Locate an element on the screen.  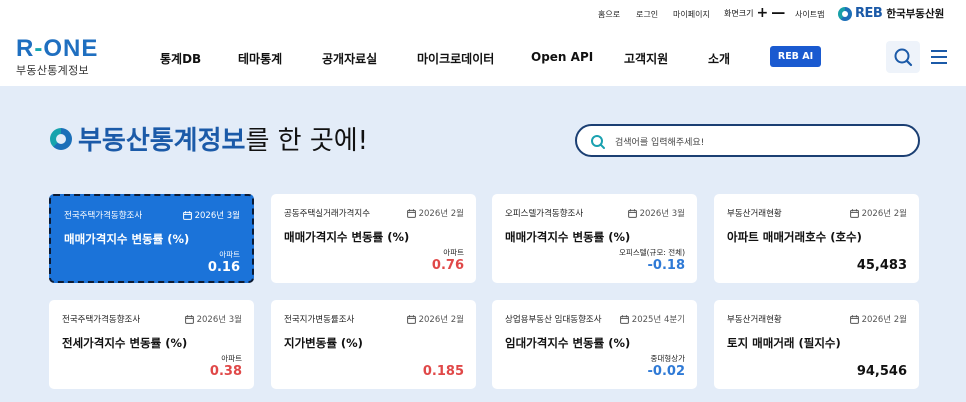
card-date-text: 2025년 4분기 is located at coordinates (658, 320).